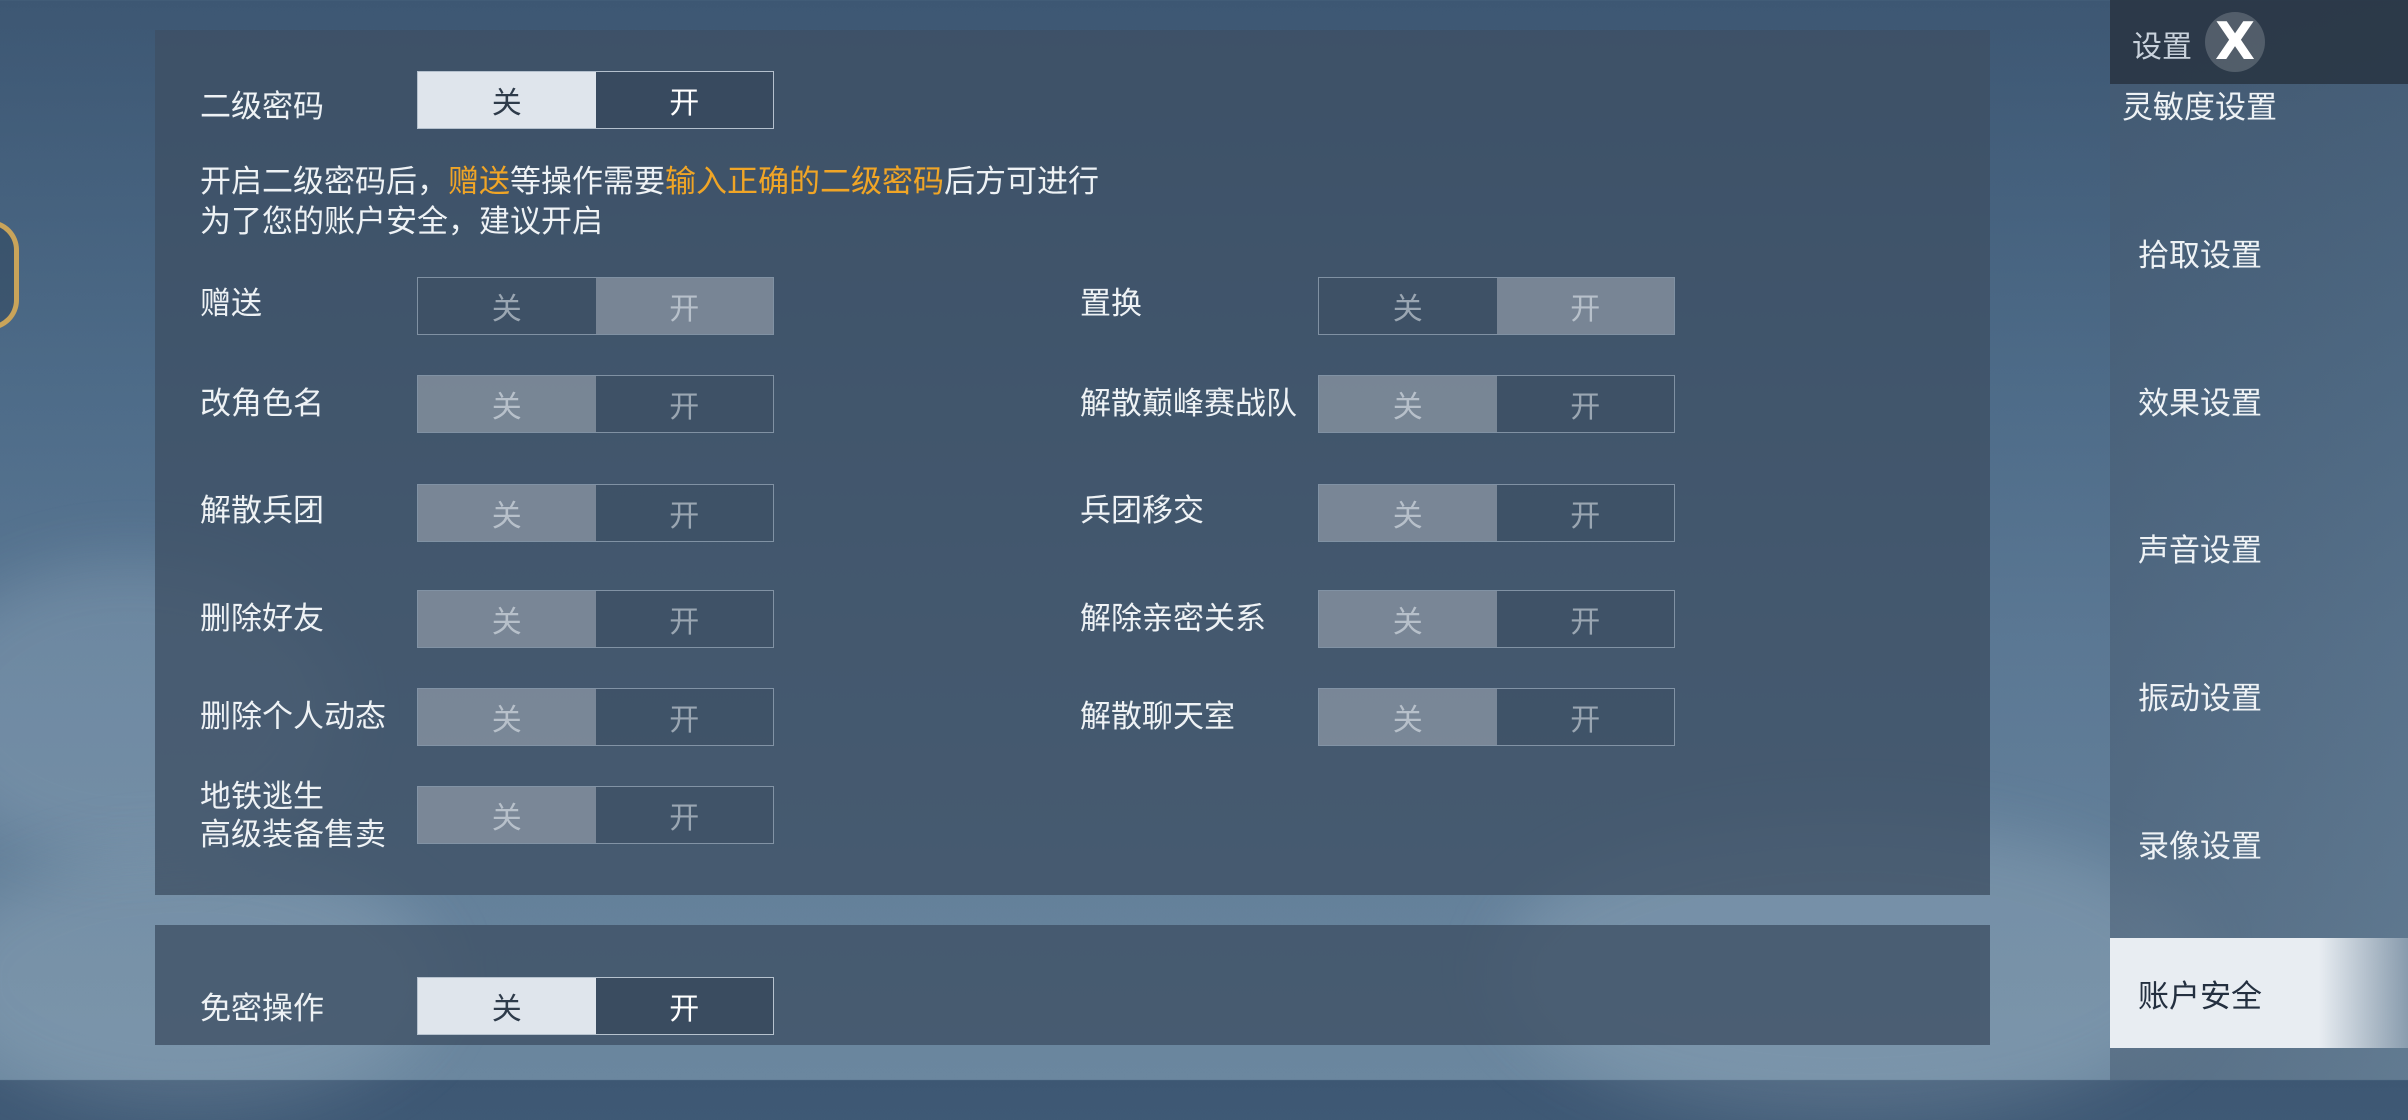 The image size is (2408, 1120). Describe the element at coordinates (1157, 717) in the screenshot. I see `option-label-disband-chatroom: 解散聊天室` at that location.